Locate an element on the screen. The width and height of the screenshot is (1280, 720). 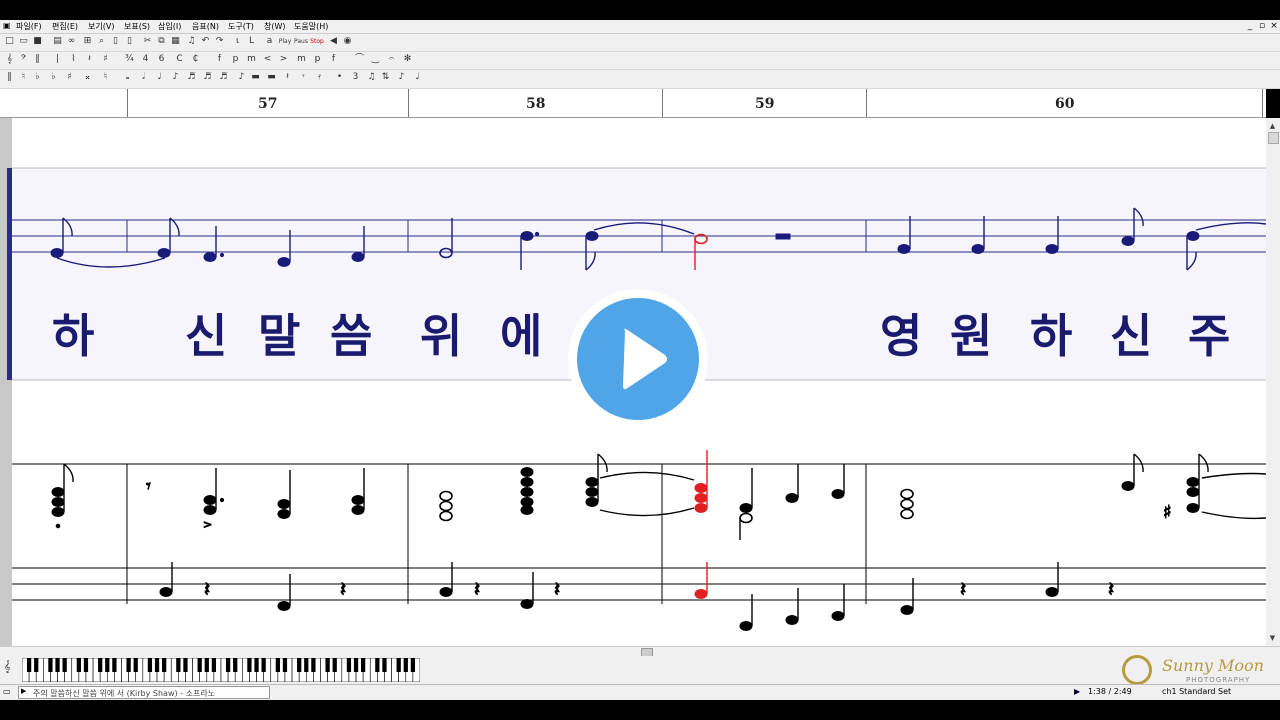
sixteenth-rest-icon: 𝄿 is located at coordinates (319, 77).